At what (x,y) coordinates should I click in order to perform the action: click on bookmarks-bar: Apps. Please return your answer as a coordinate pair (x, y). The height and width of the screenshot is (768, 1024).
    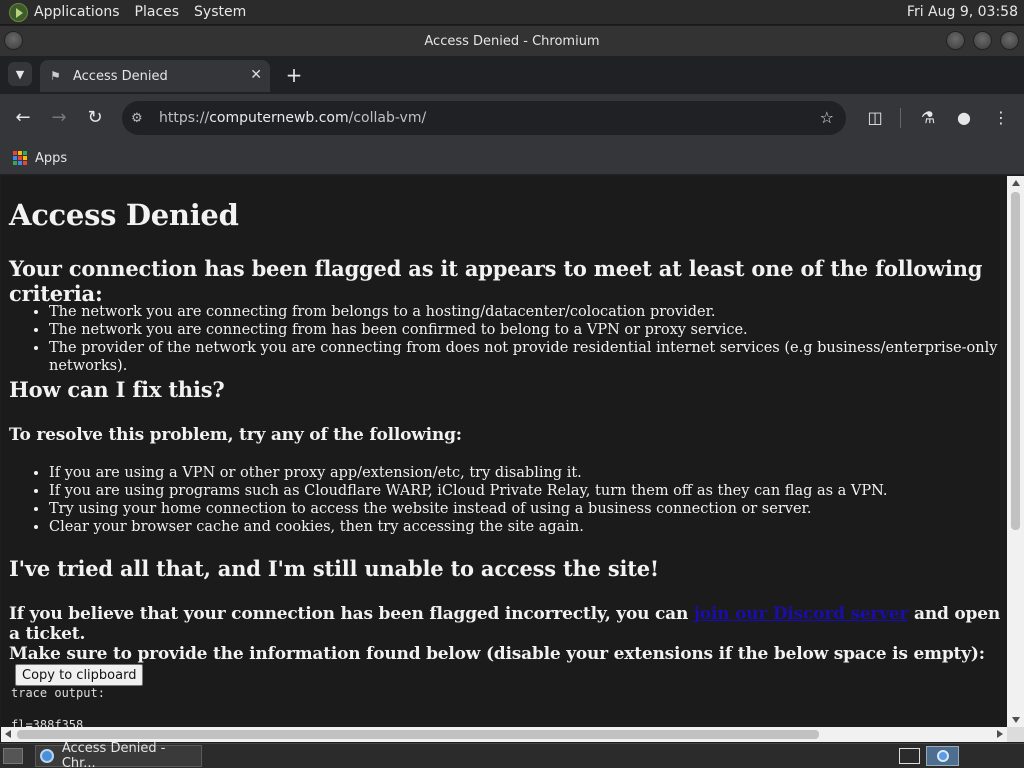
    Looking at the image, I should click on (512, 158).